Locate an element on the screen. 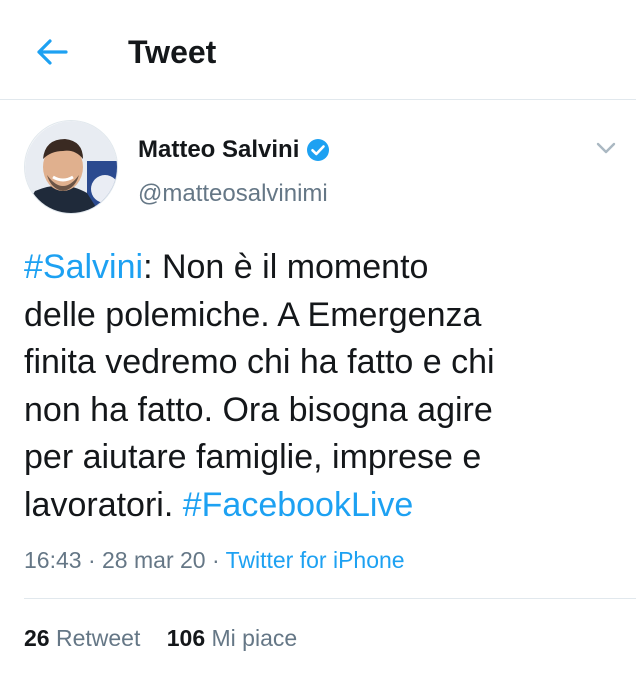 This screenshot has width=636, height=680. likes-stat: 106 Mi piace is located at coordinates (232, 638).